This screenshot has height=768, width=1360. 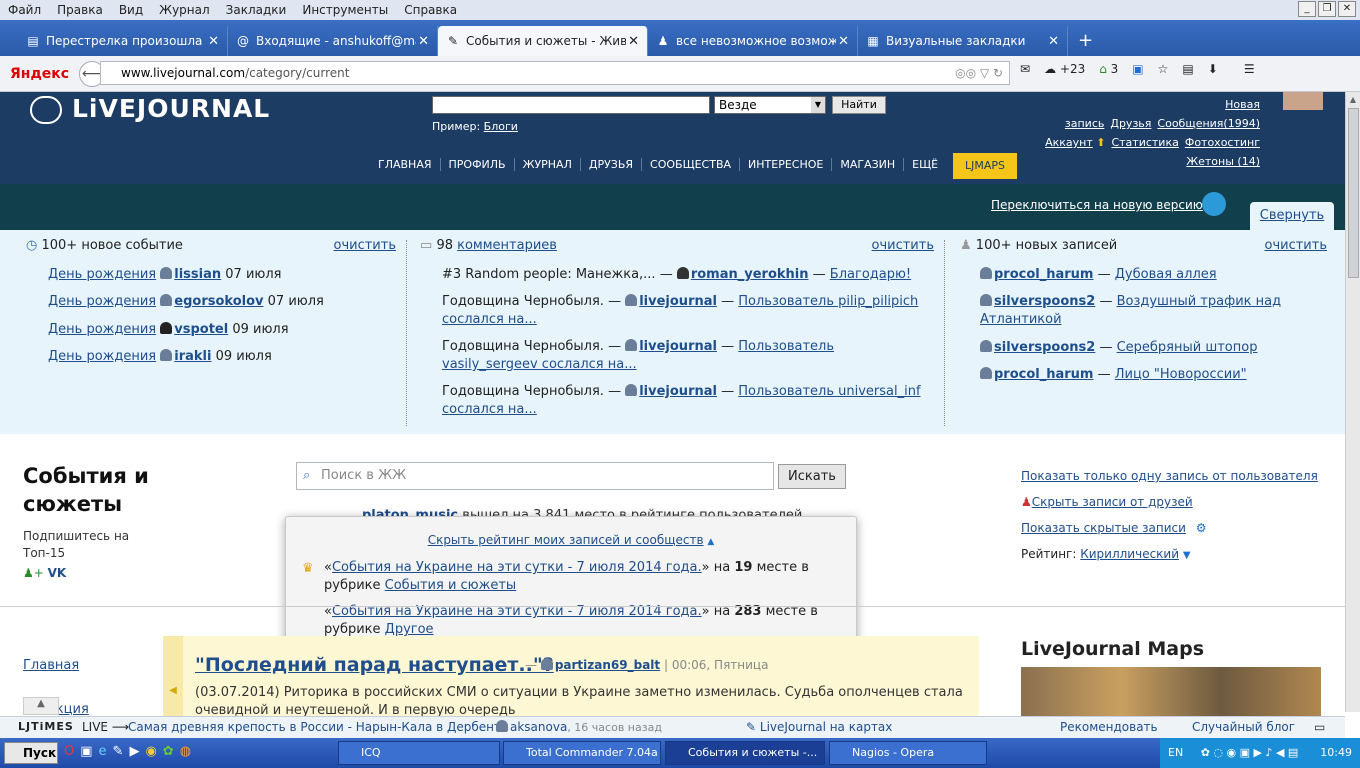 What do you see at coordinates (1085, 41) in the screenshot?
I see `new-tab-button: +` at bounding box center [1085, 41].